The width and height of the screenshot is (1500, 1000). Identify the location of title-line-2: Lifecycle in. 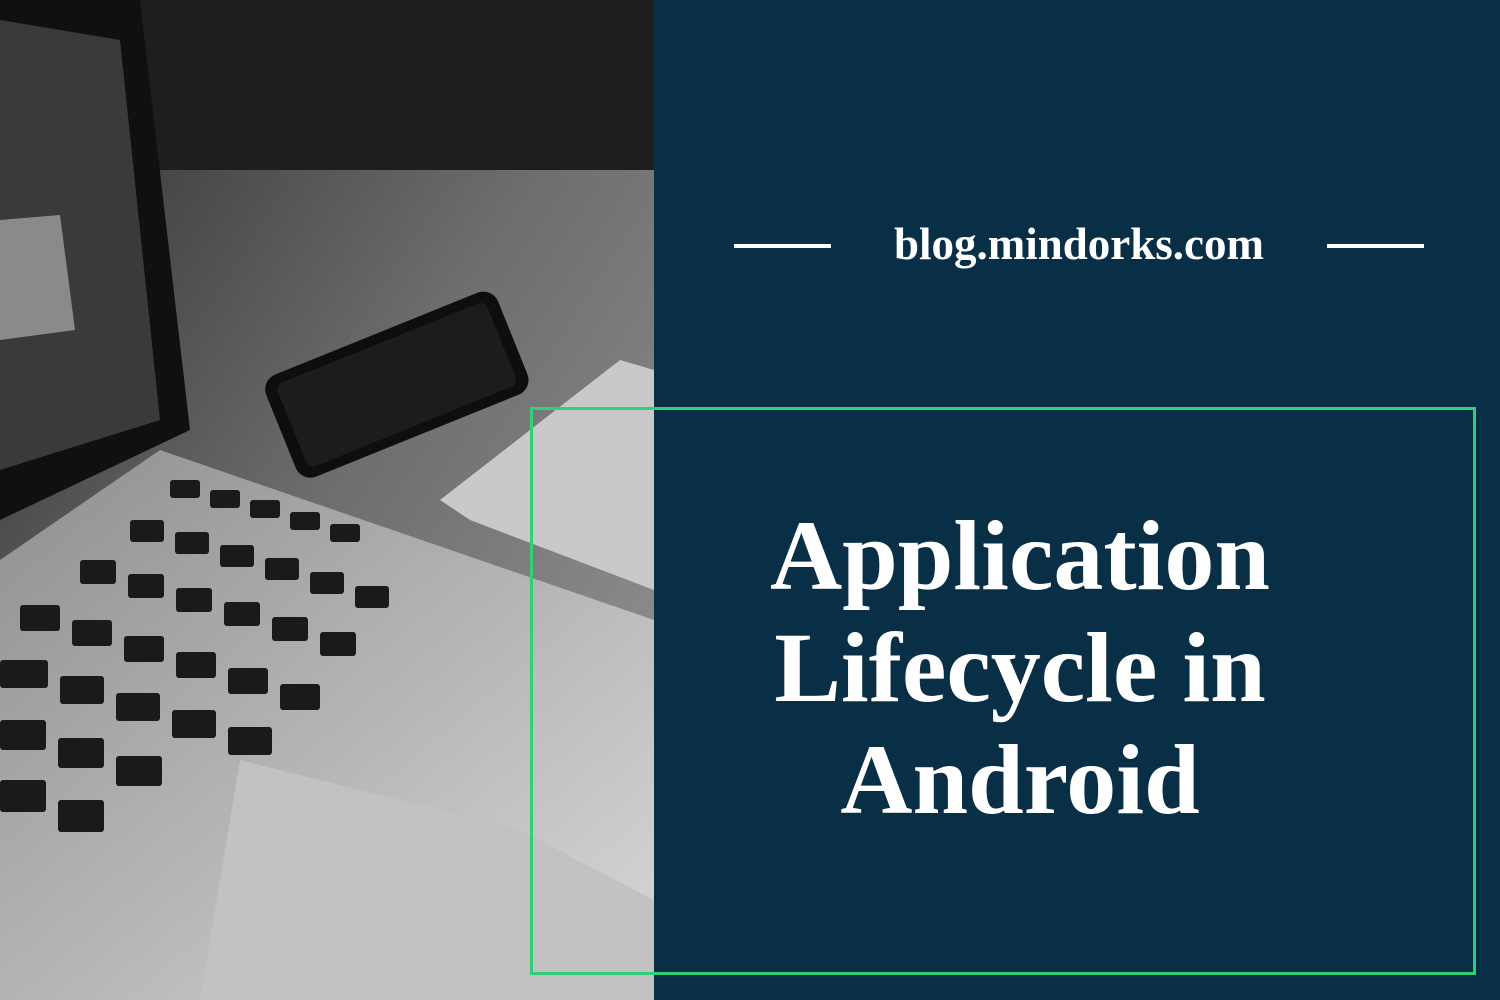
(1020, 667).